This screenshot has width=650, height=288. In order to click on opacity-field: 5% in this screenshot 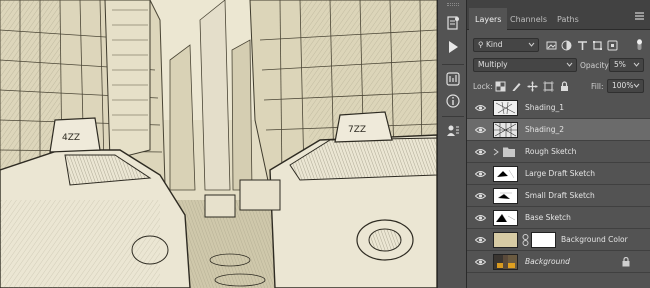, I will do `click(626, 65)`.